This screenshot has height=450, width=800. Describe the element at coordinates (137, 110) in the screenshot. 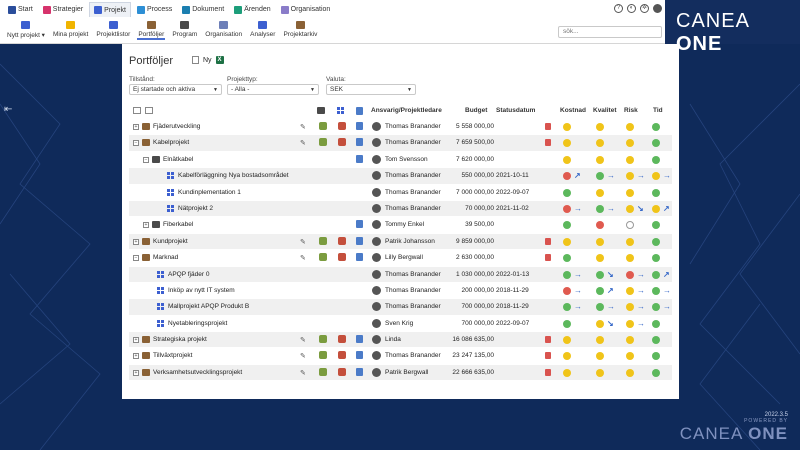

I see `expand-all-icon` at that location.